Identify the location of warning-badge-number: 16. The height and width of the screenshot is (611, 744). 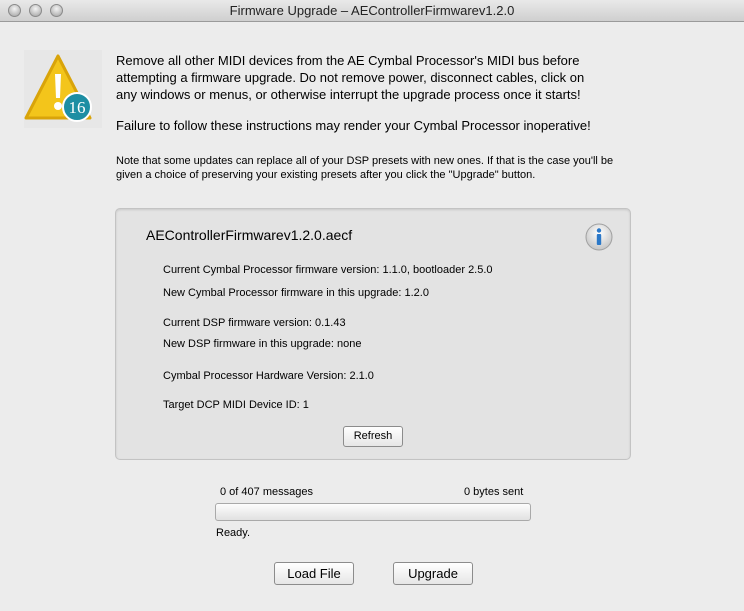
(77, 107).